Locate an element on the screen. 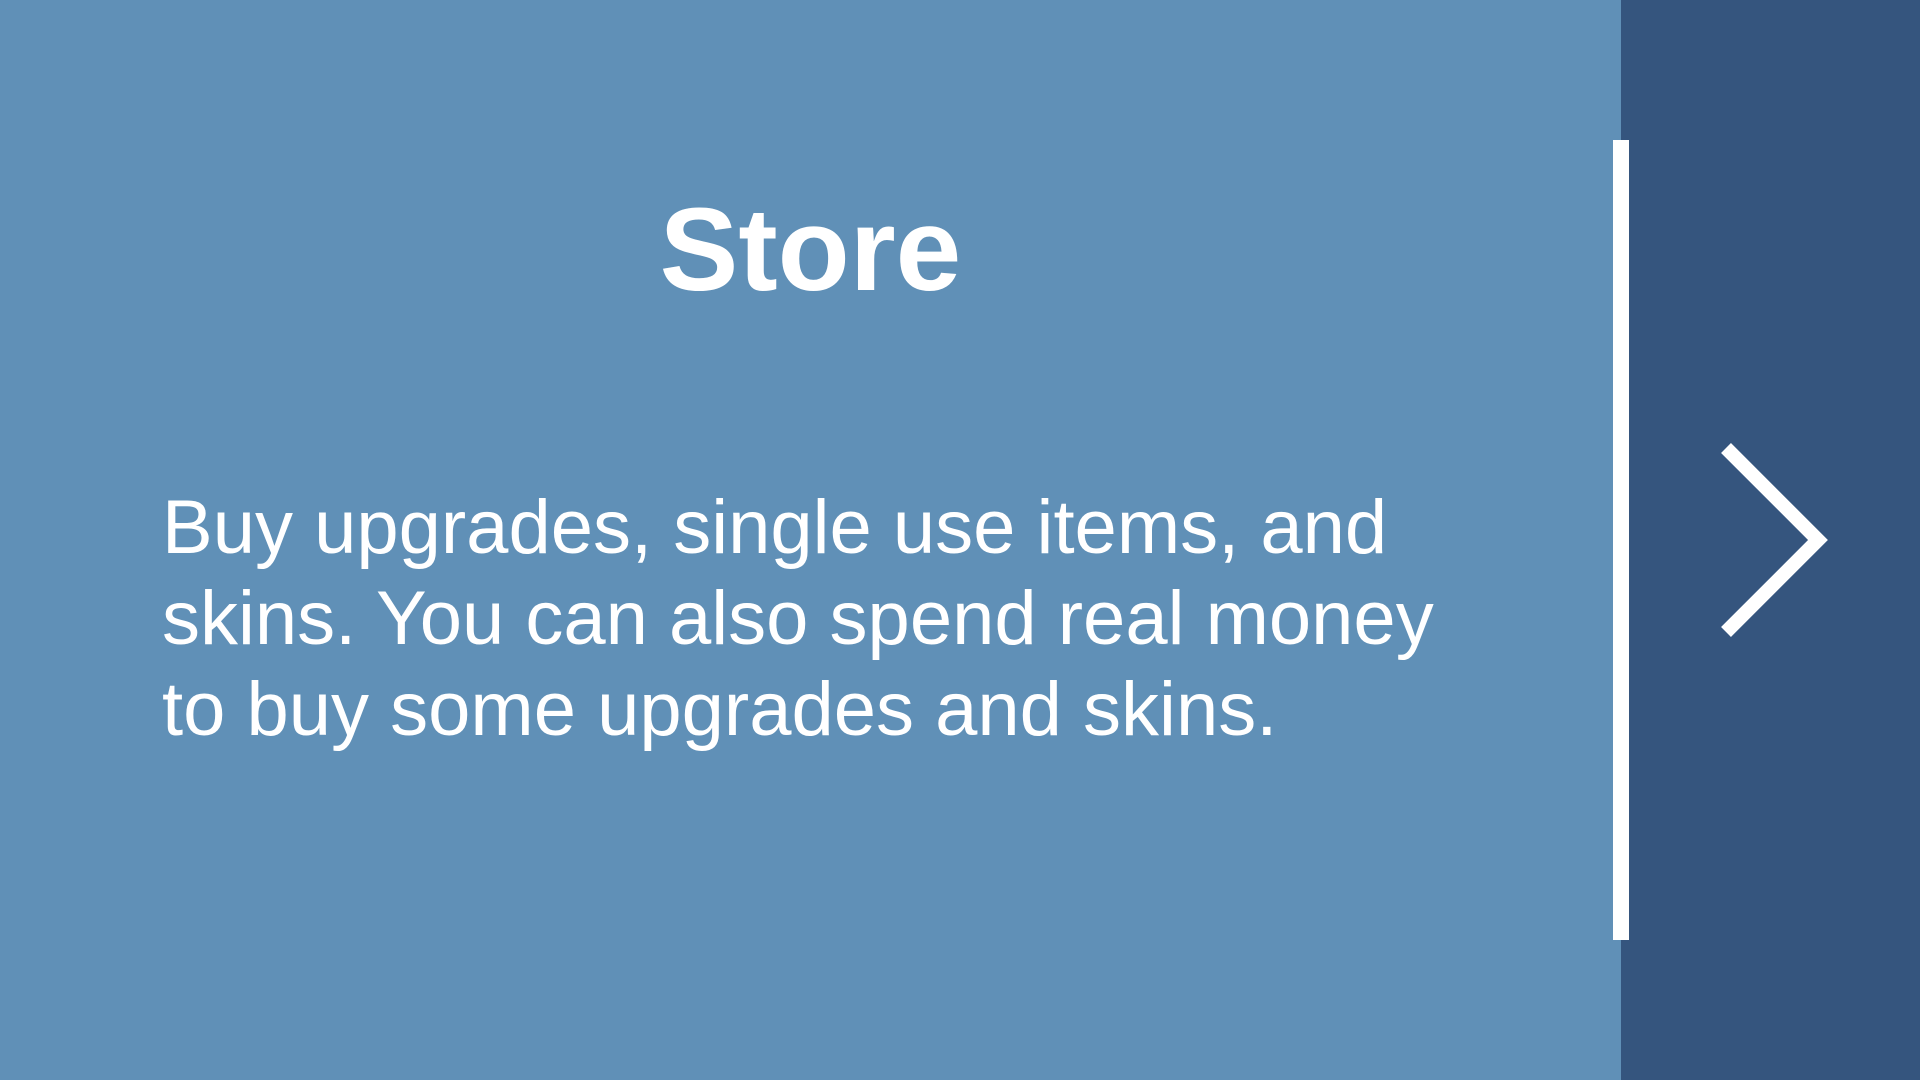 The width and height of the screenshot is (1920, 1080). next-slide-button is located at coordinates (1770, 540).